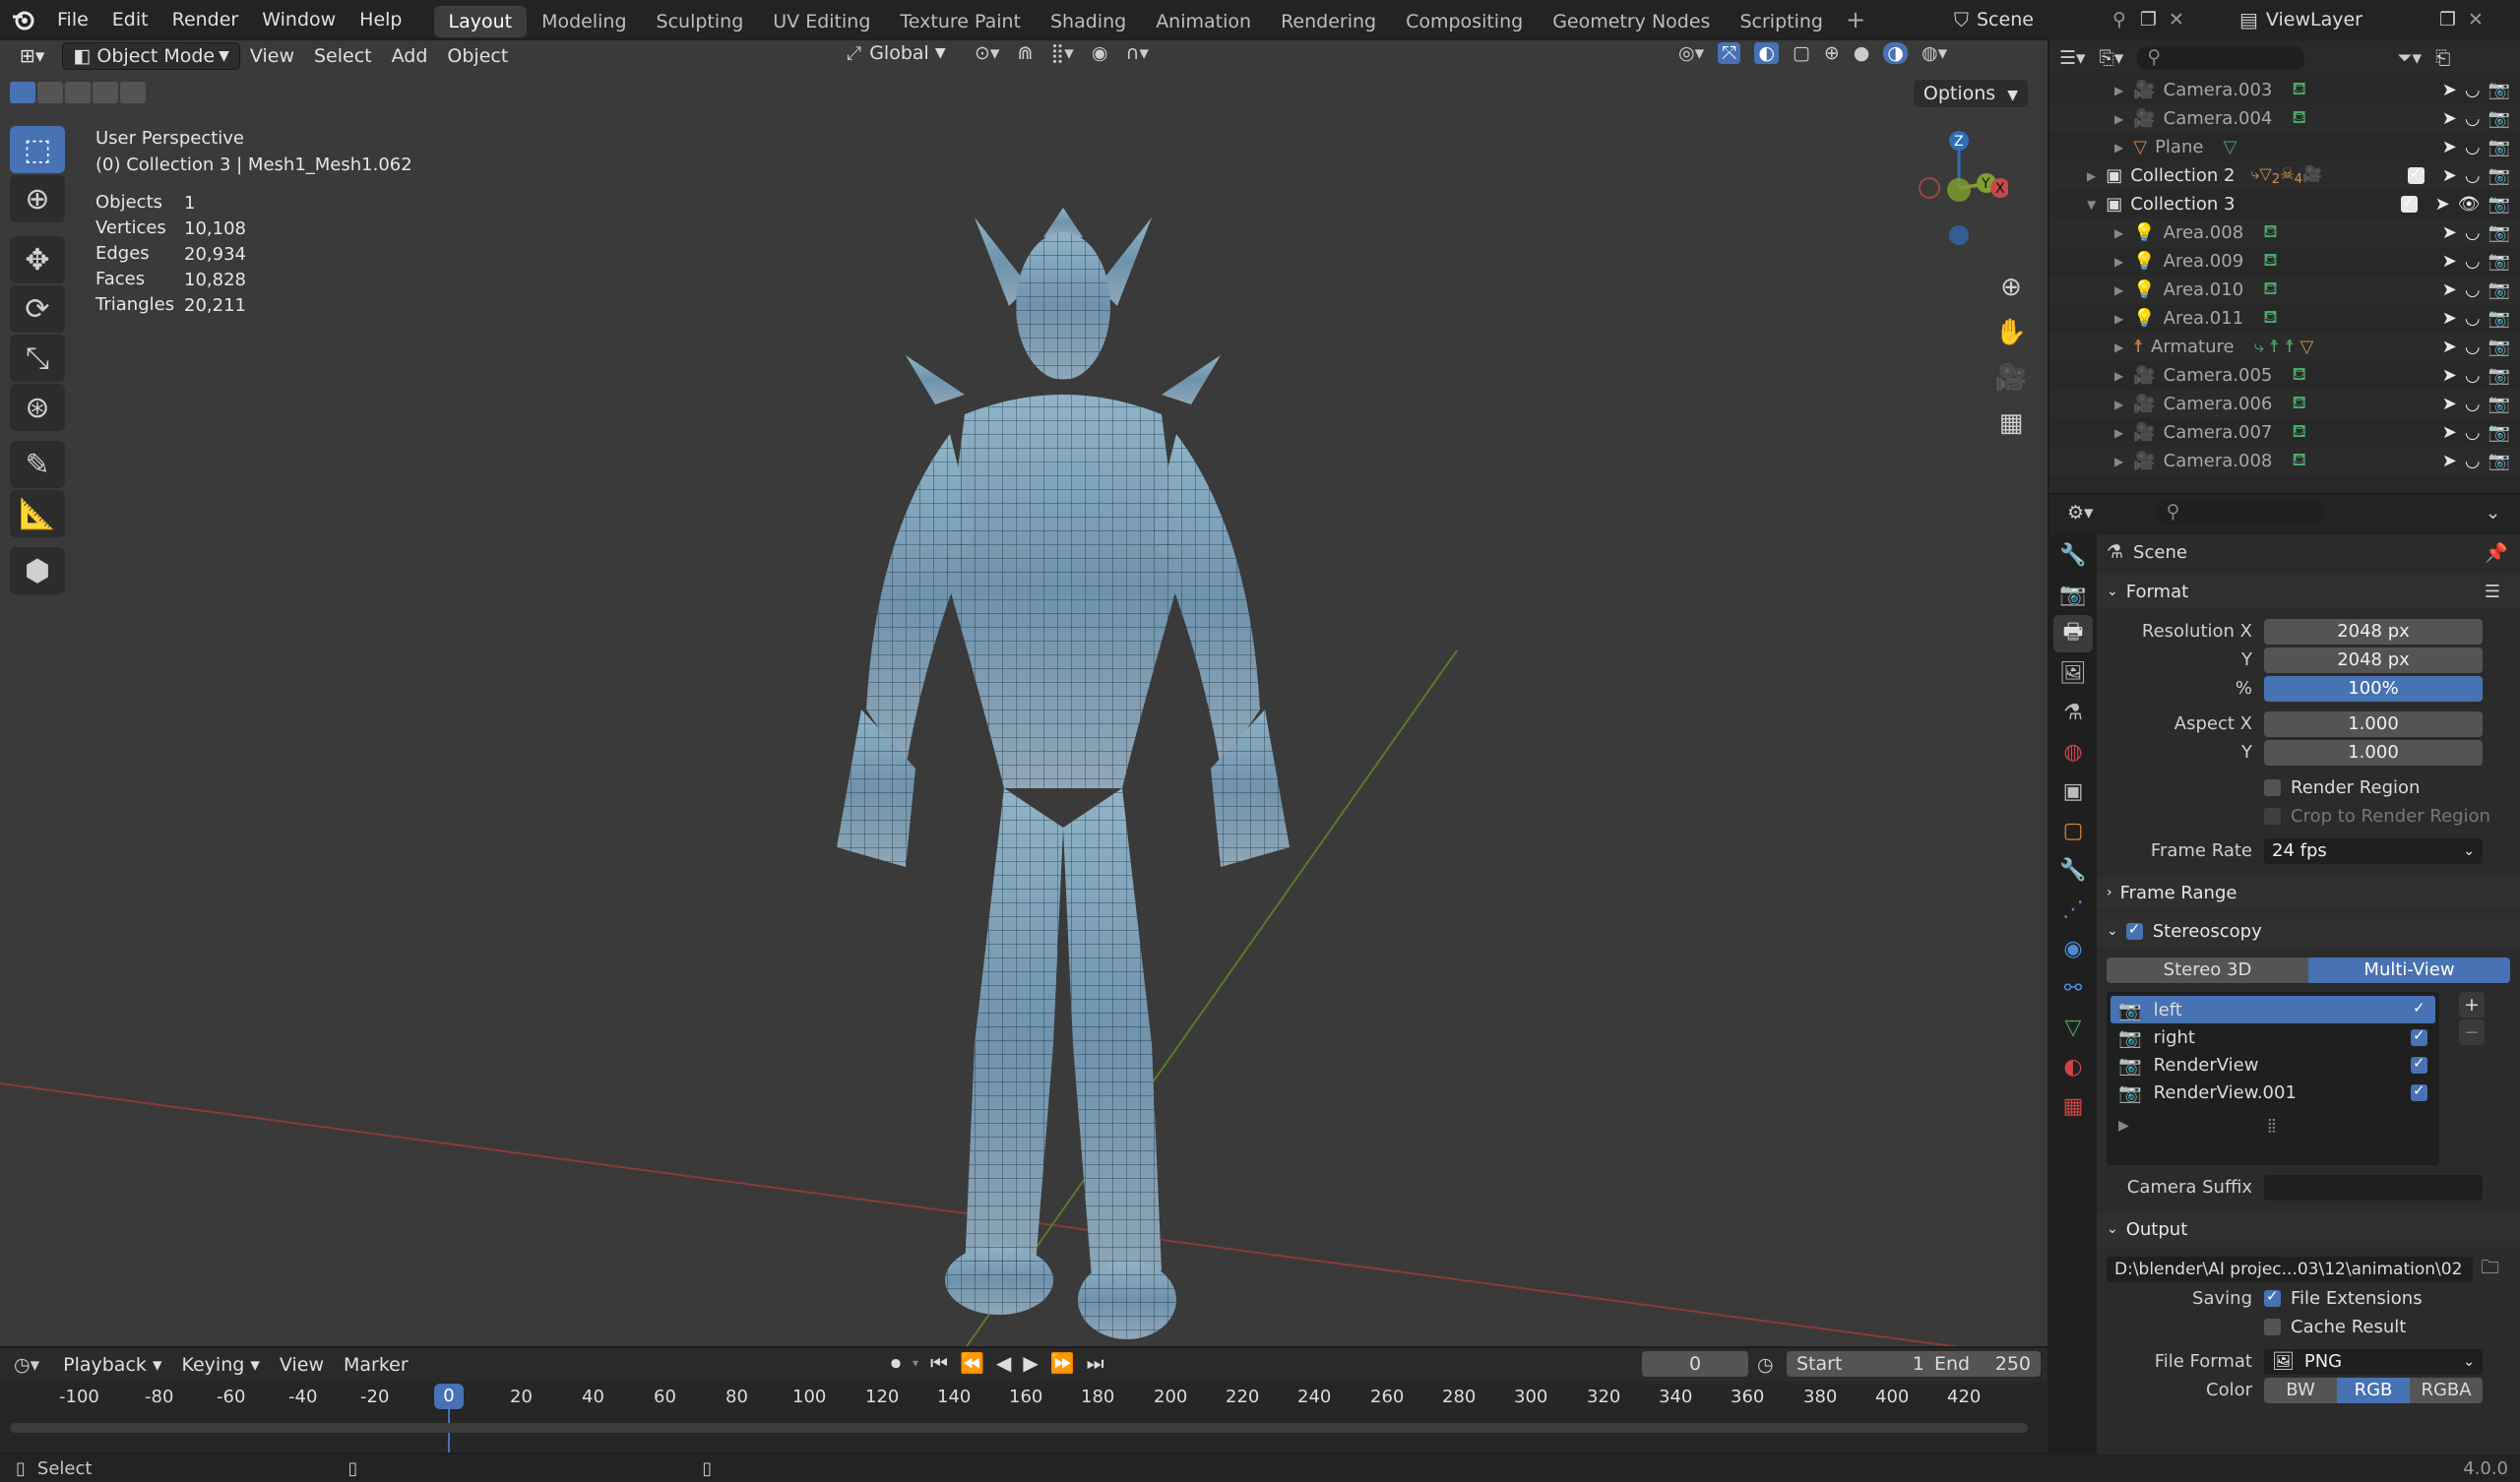  I want to click on next-keyframe-icon: ⏩, so click(1062, 1363).